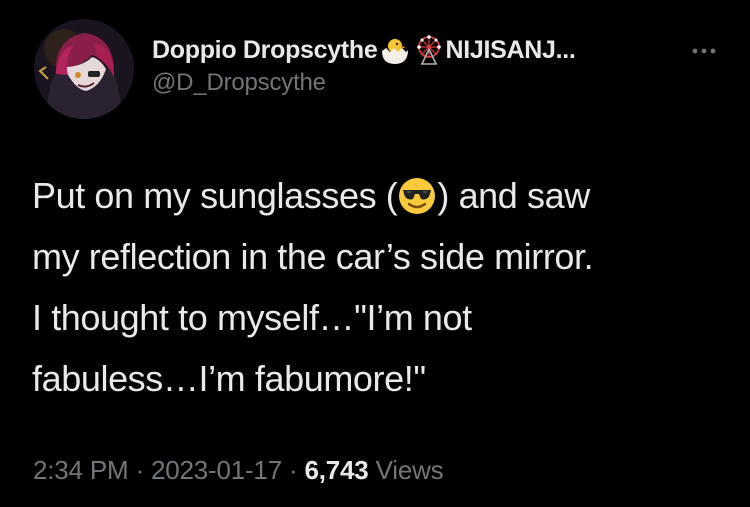 Image resolution: width=750 pixels, height=507 pixels. What do you see at coordinates (216, 470) in the screenshot?
I see `tweet-date: 2023-01-17` at bounding box center [216, 470].